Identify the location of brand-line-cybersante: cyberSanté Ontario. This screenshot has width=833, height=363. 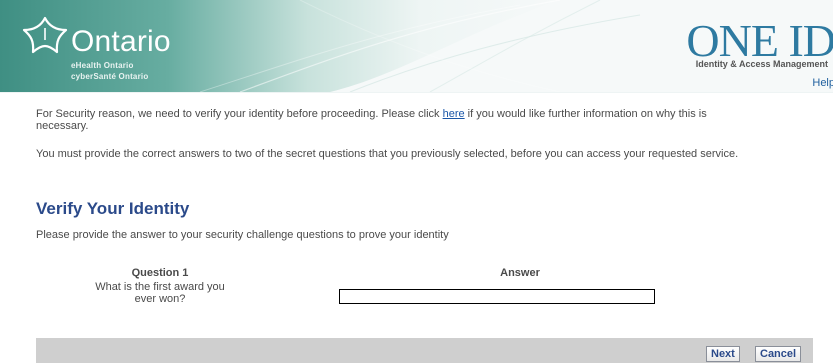
(110, 76).